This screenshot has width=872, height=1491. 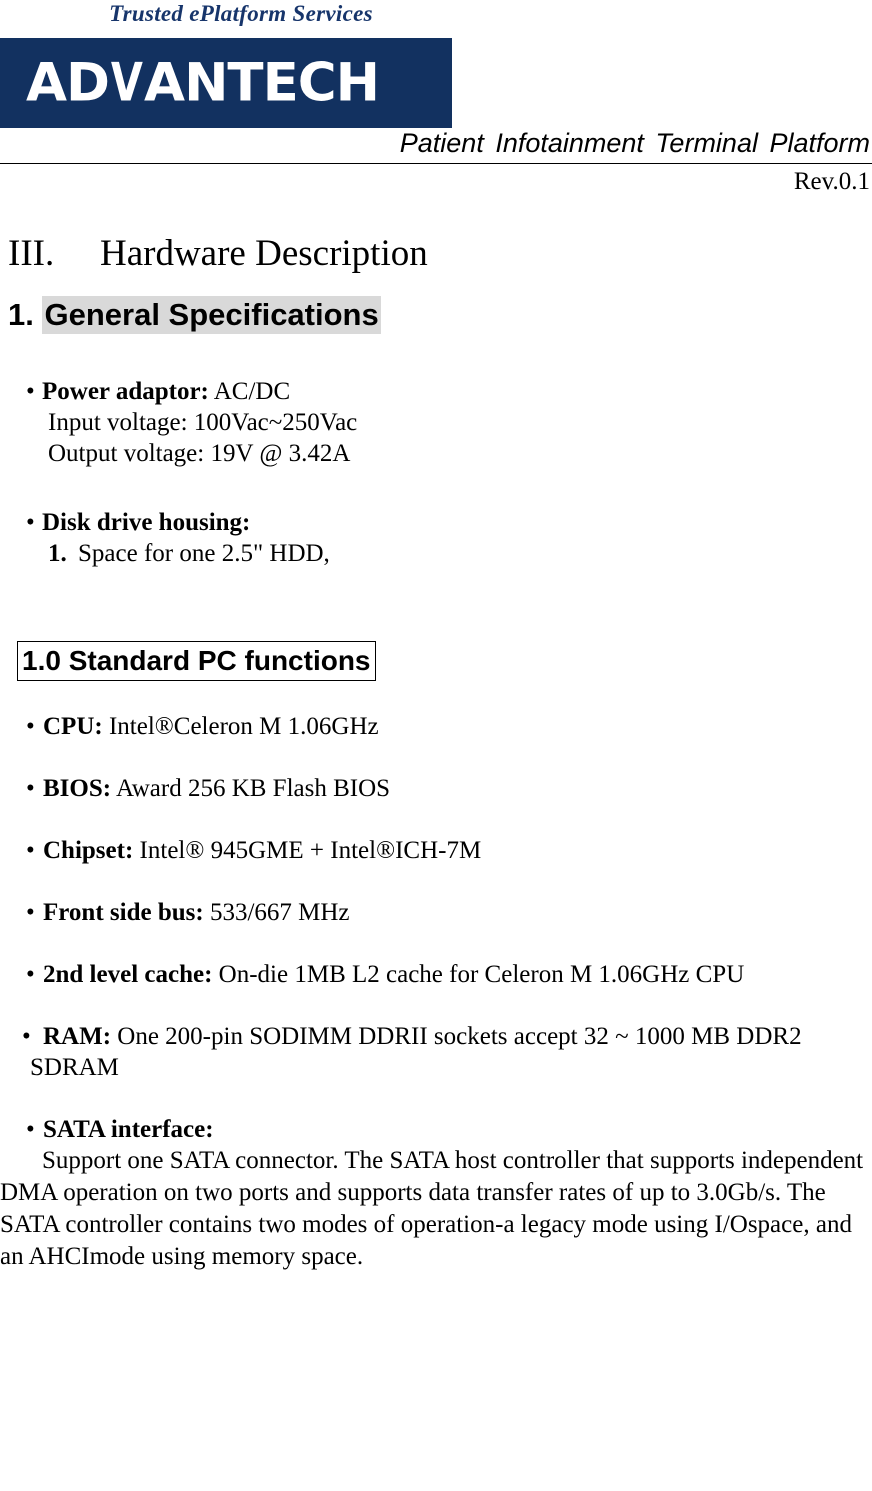 I want to click on spec-label: Chipset:, so click(x=88, y=850).